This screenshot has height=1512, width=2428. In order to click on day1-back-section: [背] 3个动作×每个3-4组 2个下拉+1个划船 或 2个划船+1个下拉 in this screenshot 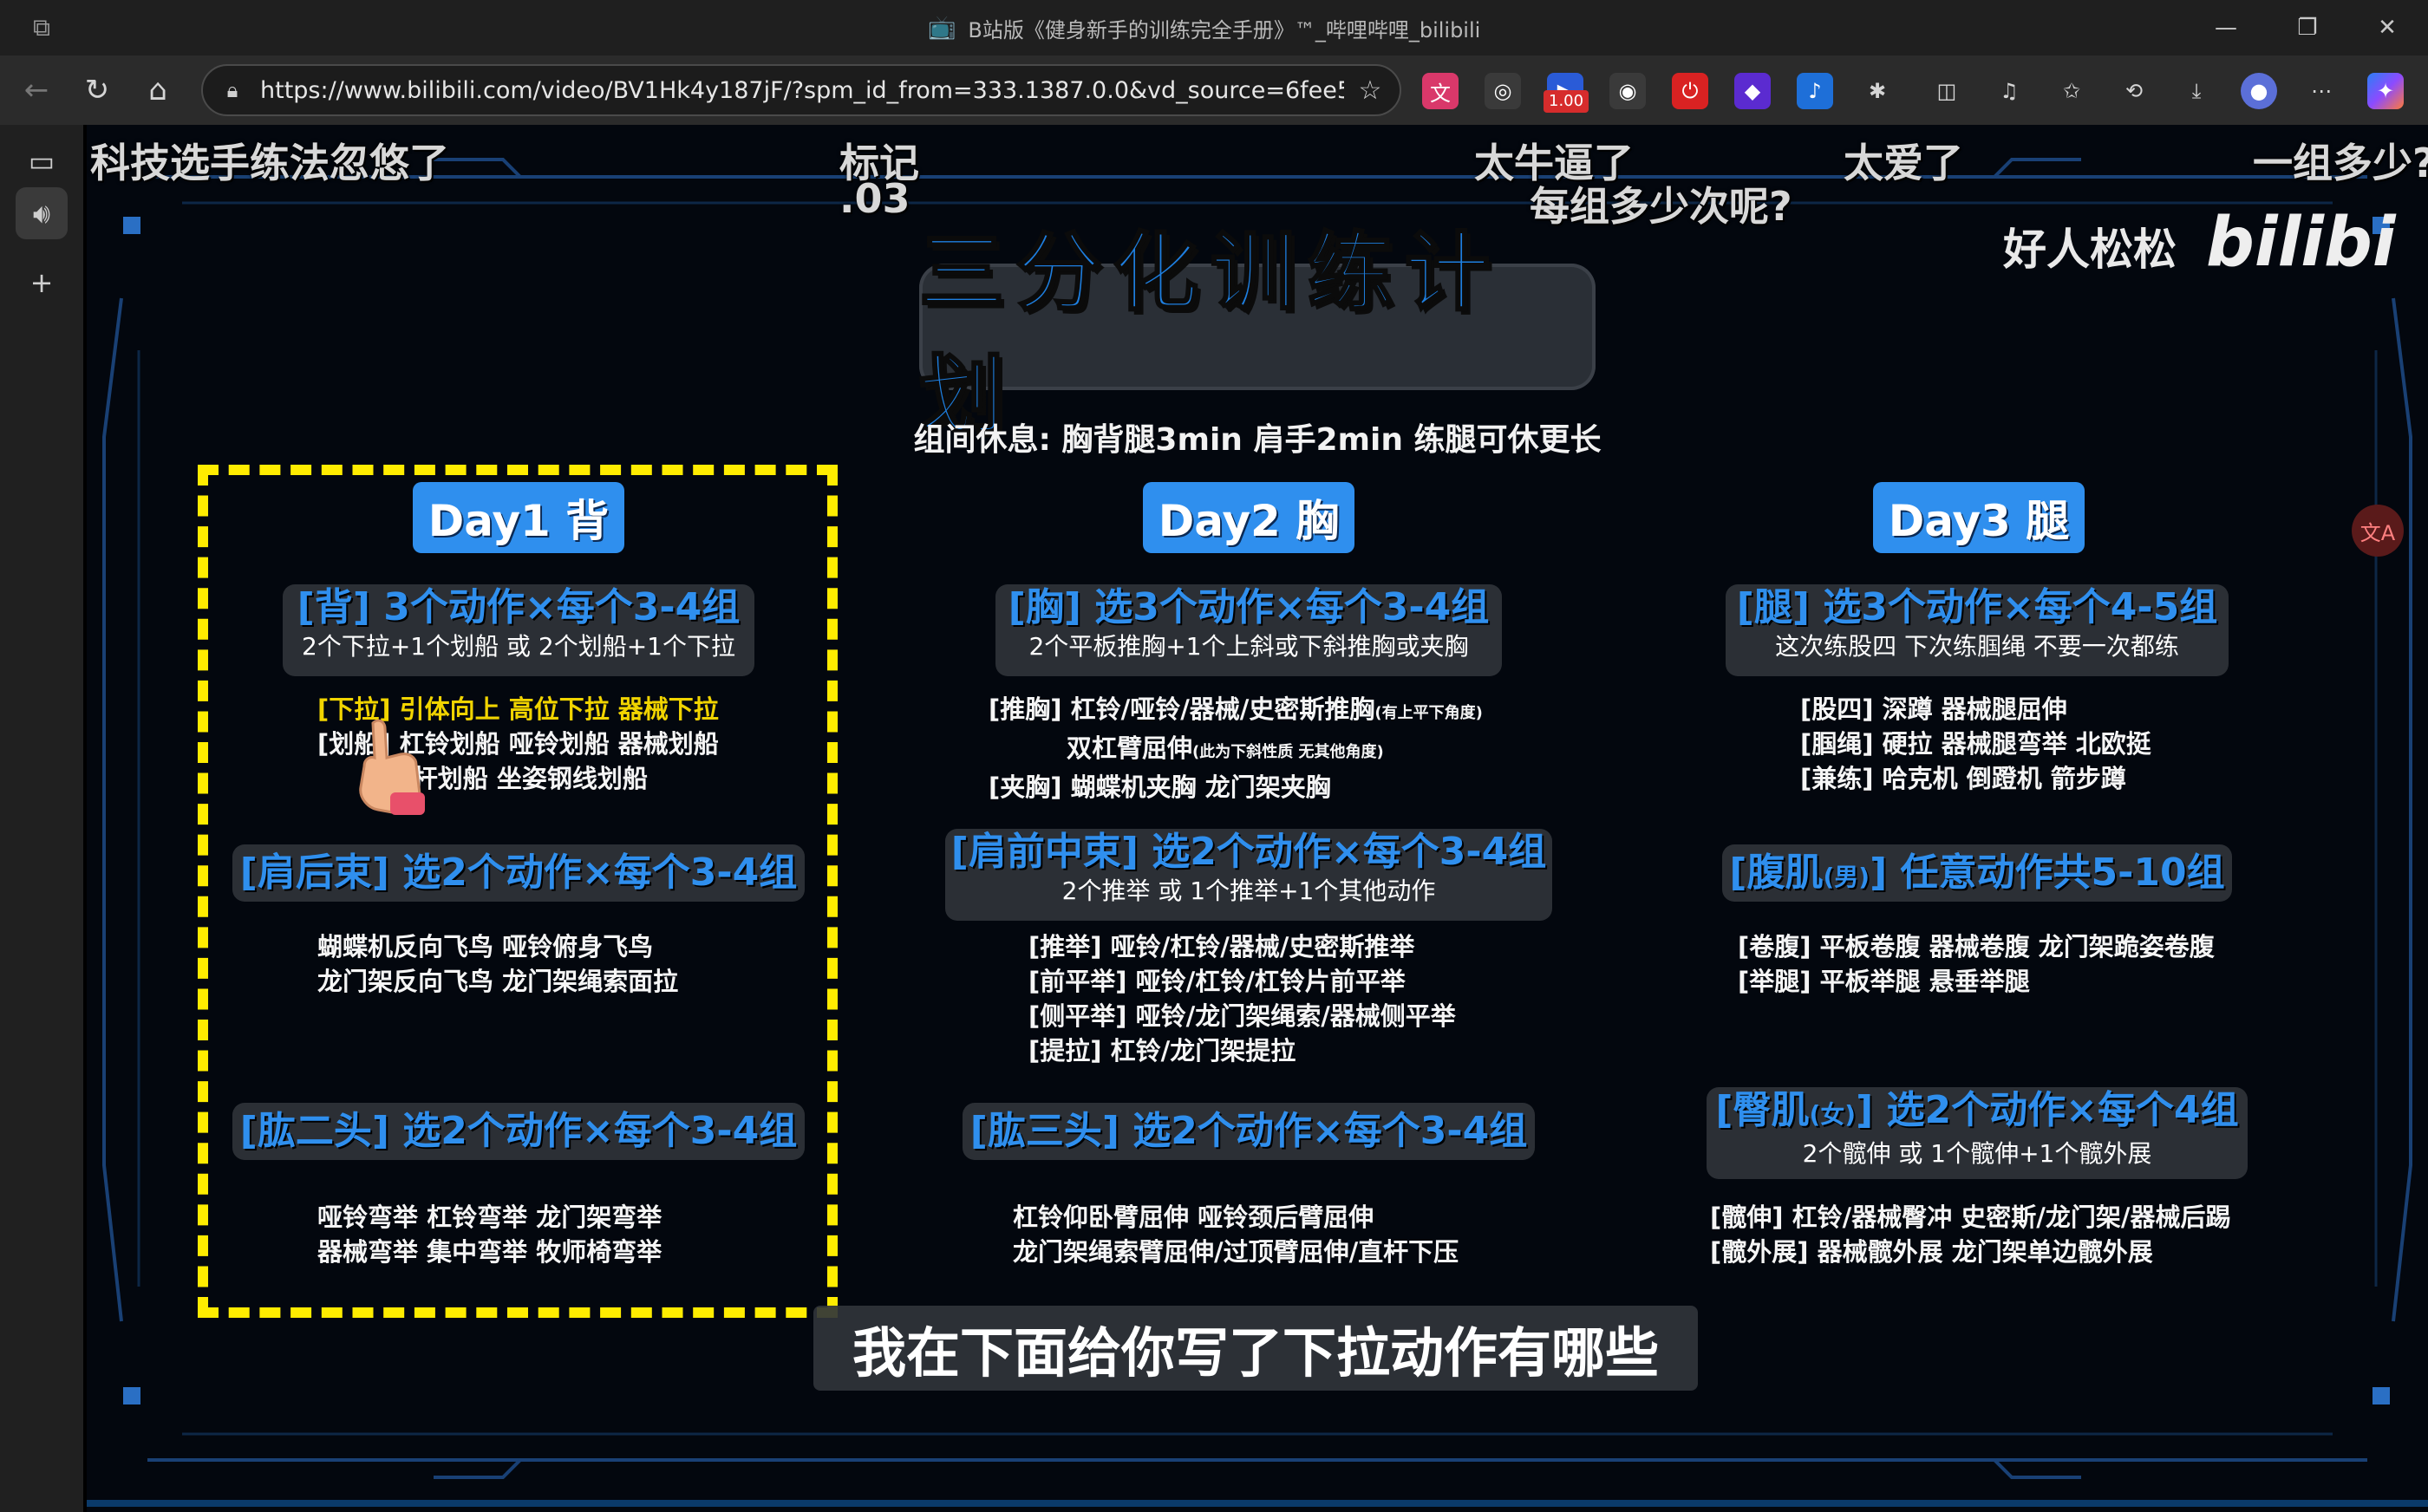, I will do `click(518, 630)`.